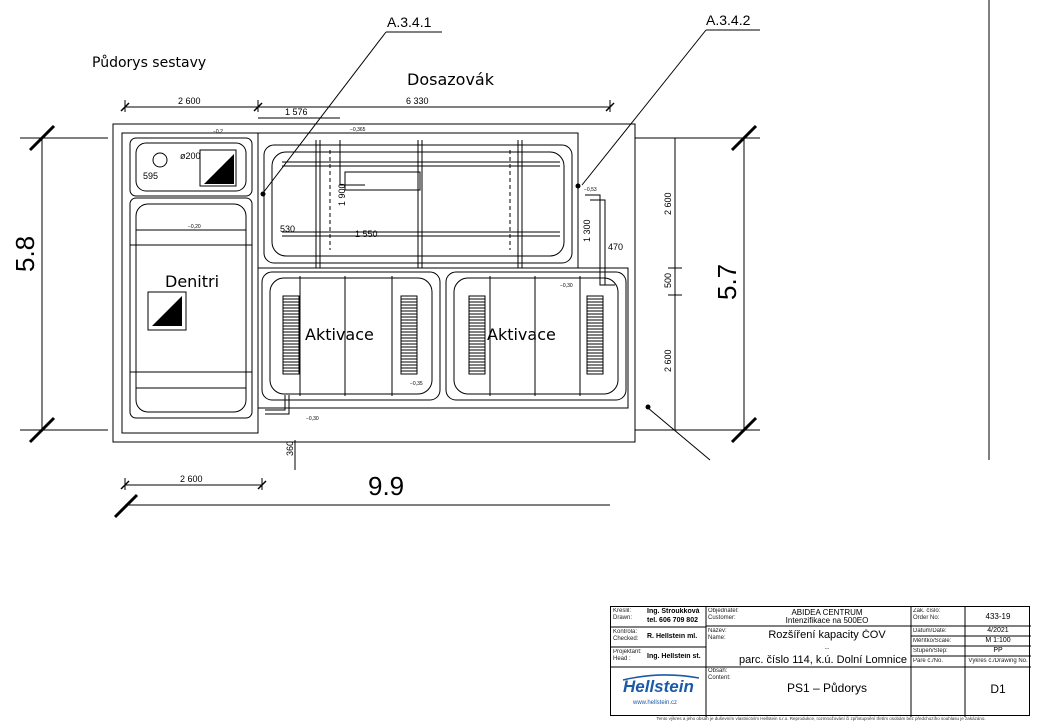  What do you see at coordinates (668, 280) in the screenshot?
I see `dim-text: 500` at bounding box center [668, 280].